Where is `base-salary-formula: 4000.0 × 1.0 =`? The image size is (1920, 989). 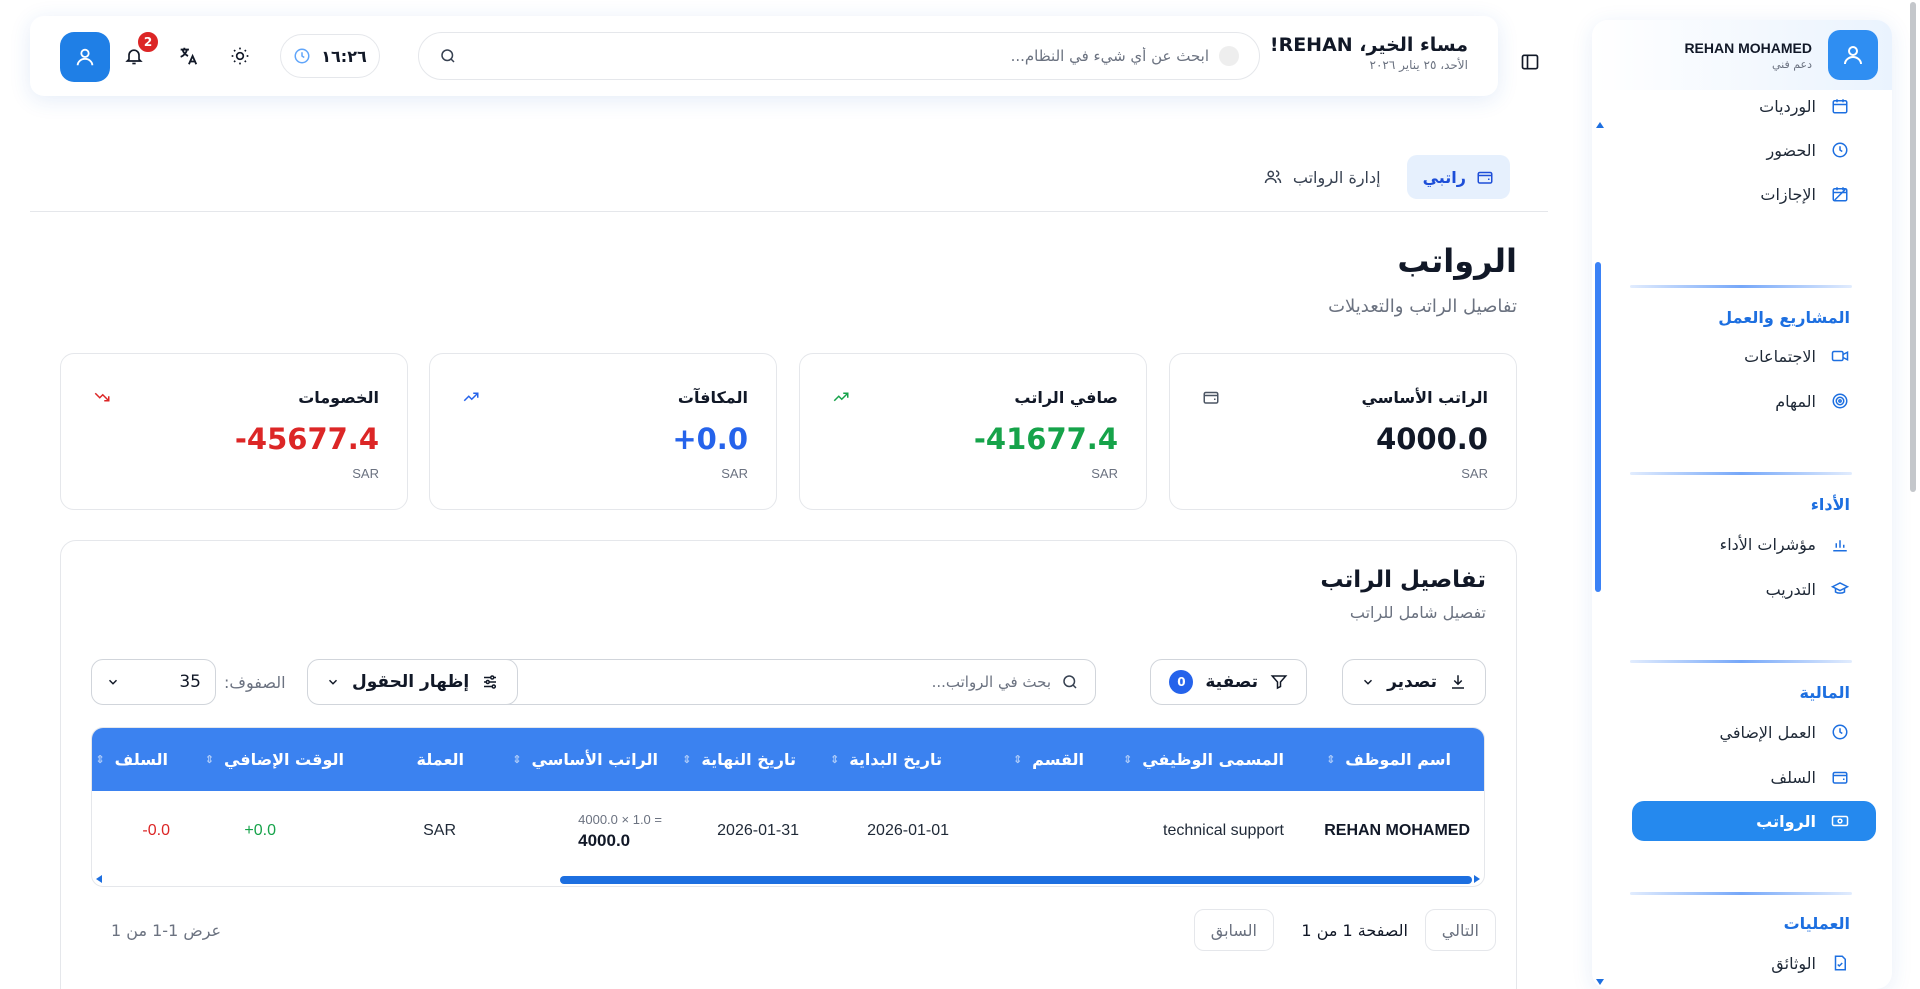
base-salary-formula: 4000.0 × 1.0 = is located at coordinates (620, 819).